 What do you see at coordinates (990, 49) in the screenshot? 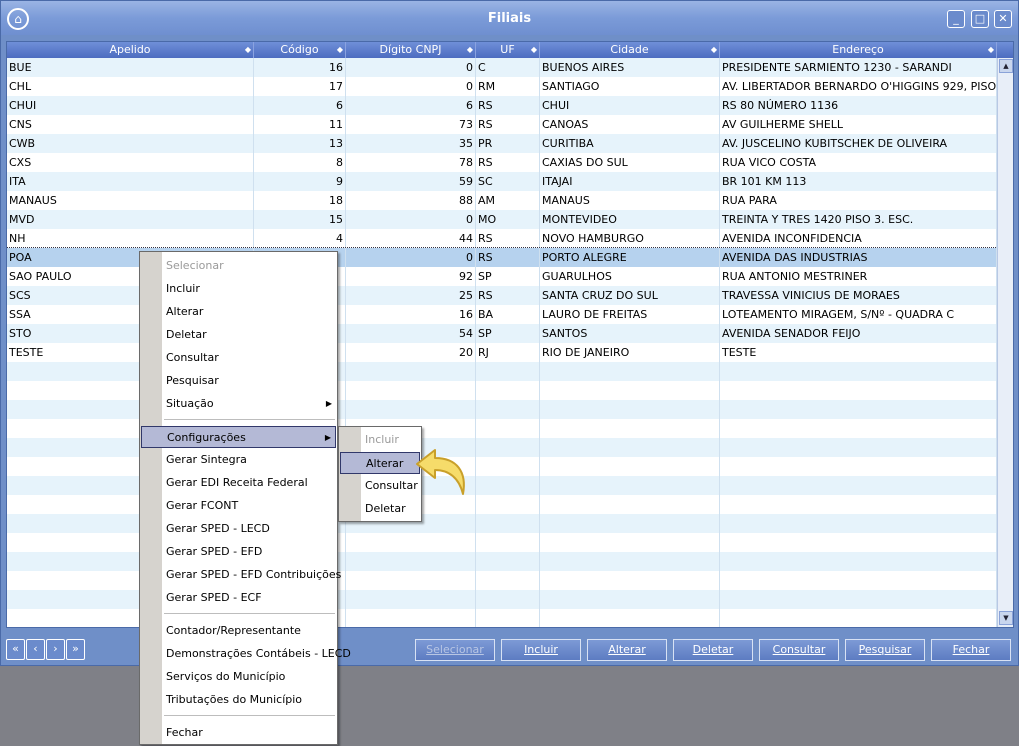
I see `sort-icon: ◆` at bounding box center [990, 49].